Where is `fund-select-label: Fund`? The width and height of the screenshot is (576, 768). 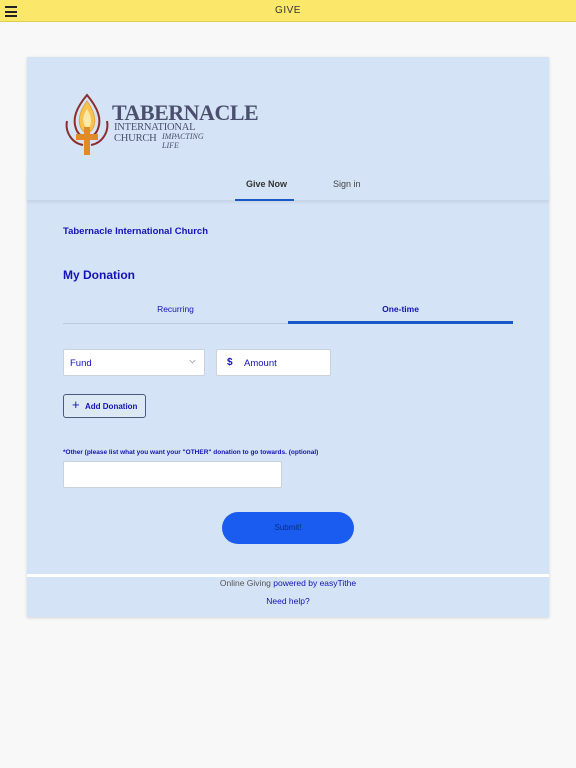
fund-select-label: Fund is located at coordinates (81, 363).